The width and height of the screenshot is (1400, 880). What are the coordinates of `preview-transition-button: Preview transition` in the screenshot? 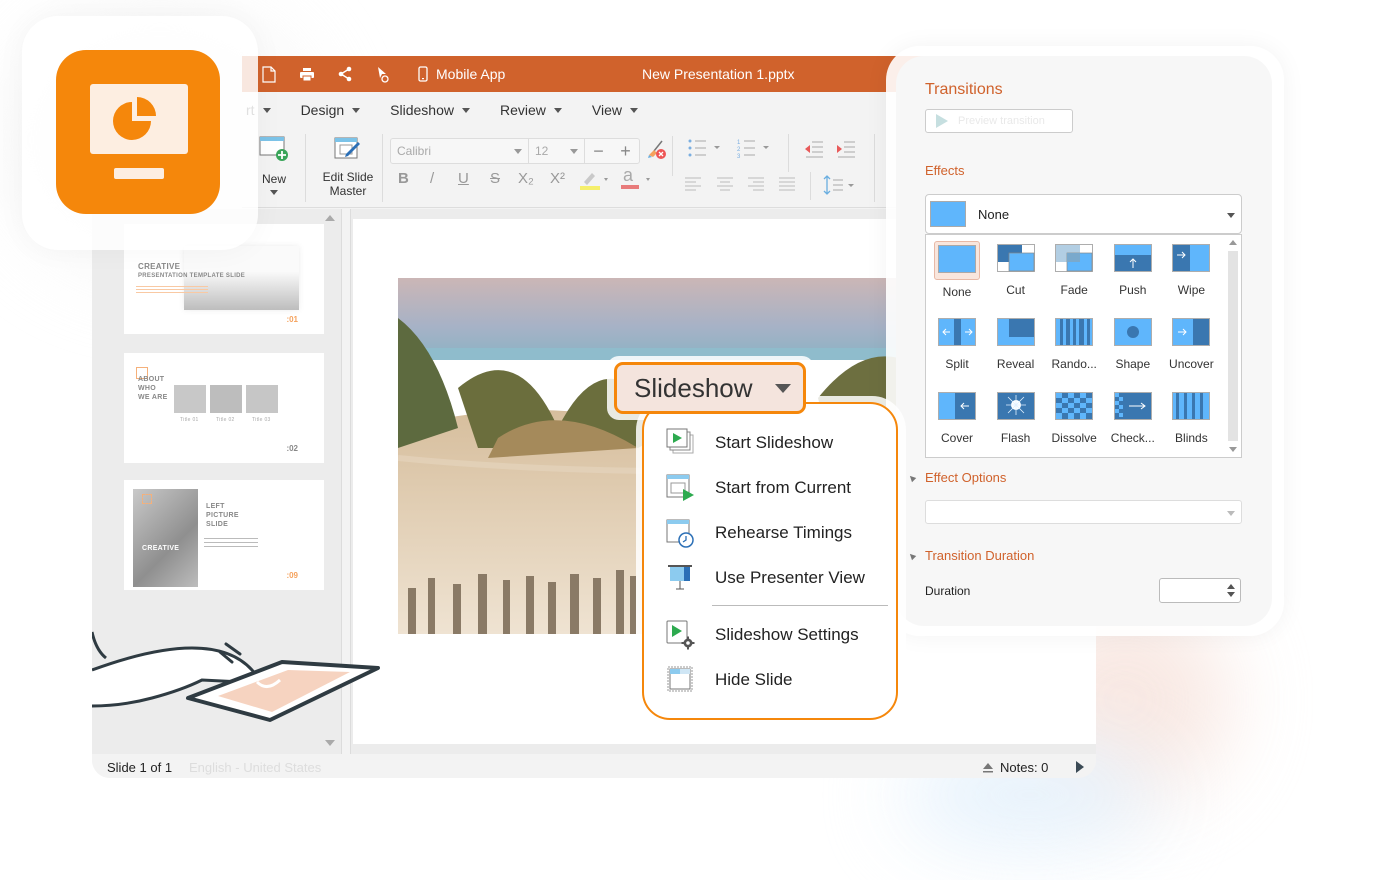 It's located at (999, 121).